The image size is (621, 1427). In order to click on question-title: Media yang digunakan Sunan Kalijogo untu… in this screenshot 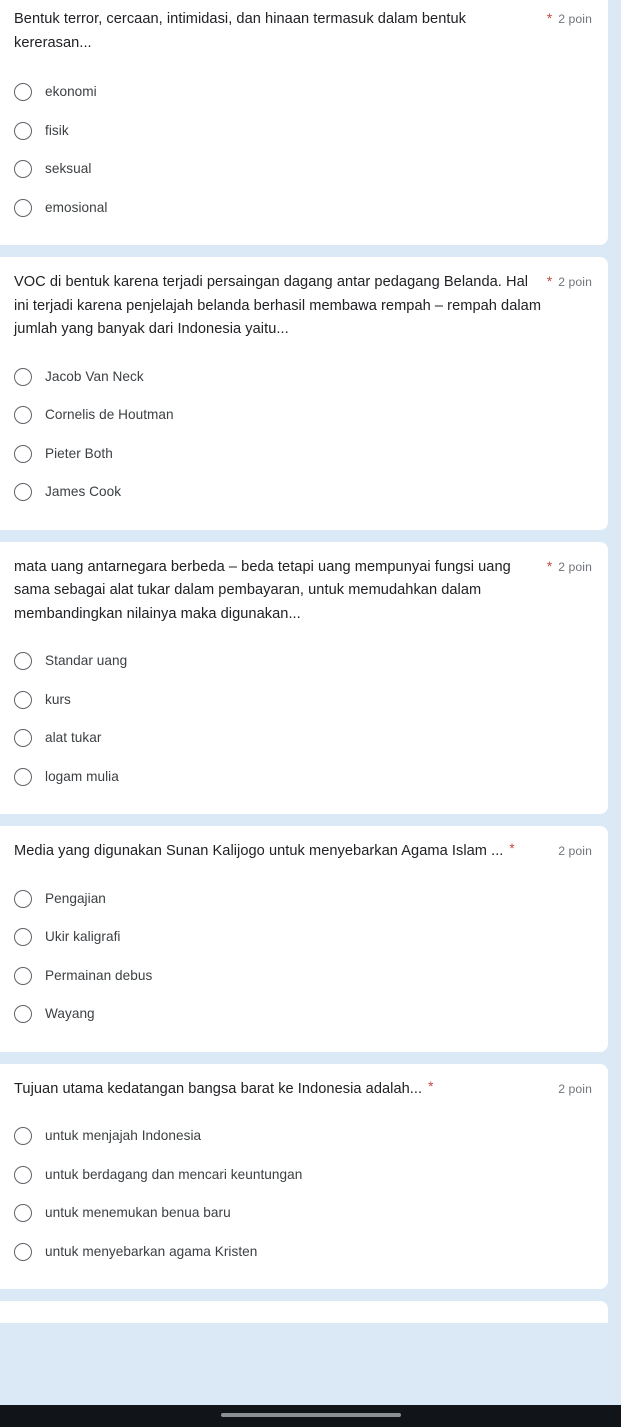, I will do `click(259, 851)`.